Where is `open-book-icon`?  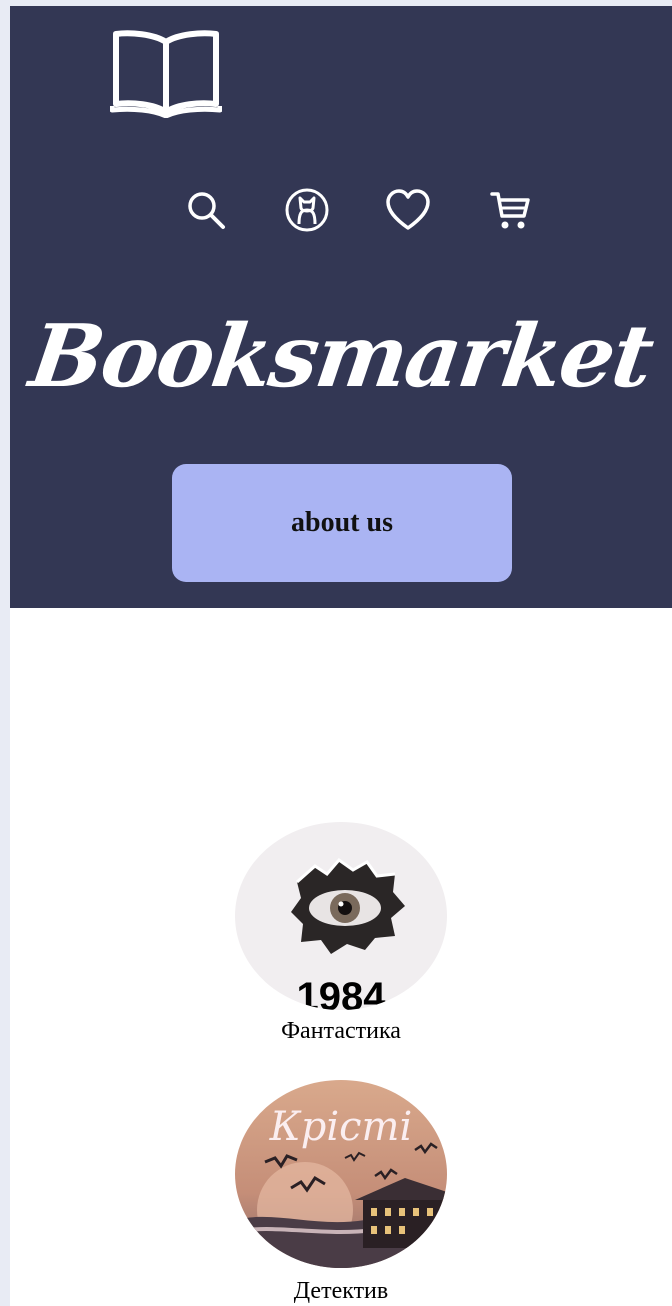
open-book-icon is located at coordinates (166, 73).